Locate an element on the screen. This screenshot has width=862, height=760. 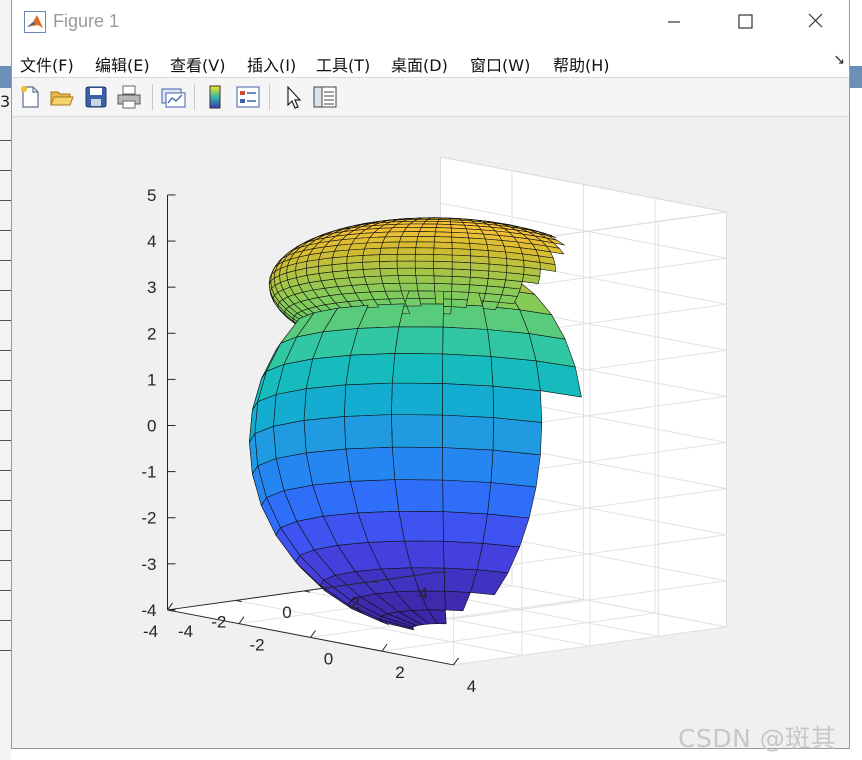
z-tick-label: 1 is located at coordinates (151, 379).